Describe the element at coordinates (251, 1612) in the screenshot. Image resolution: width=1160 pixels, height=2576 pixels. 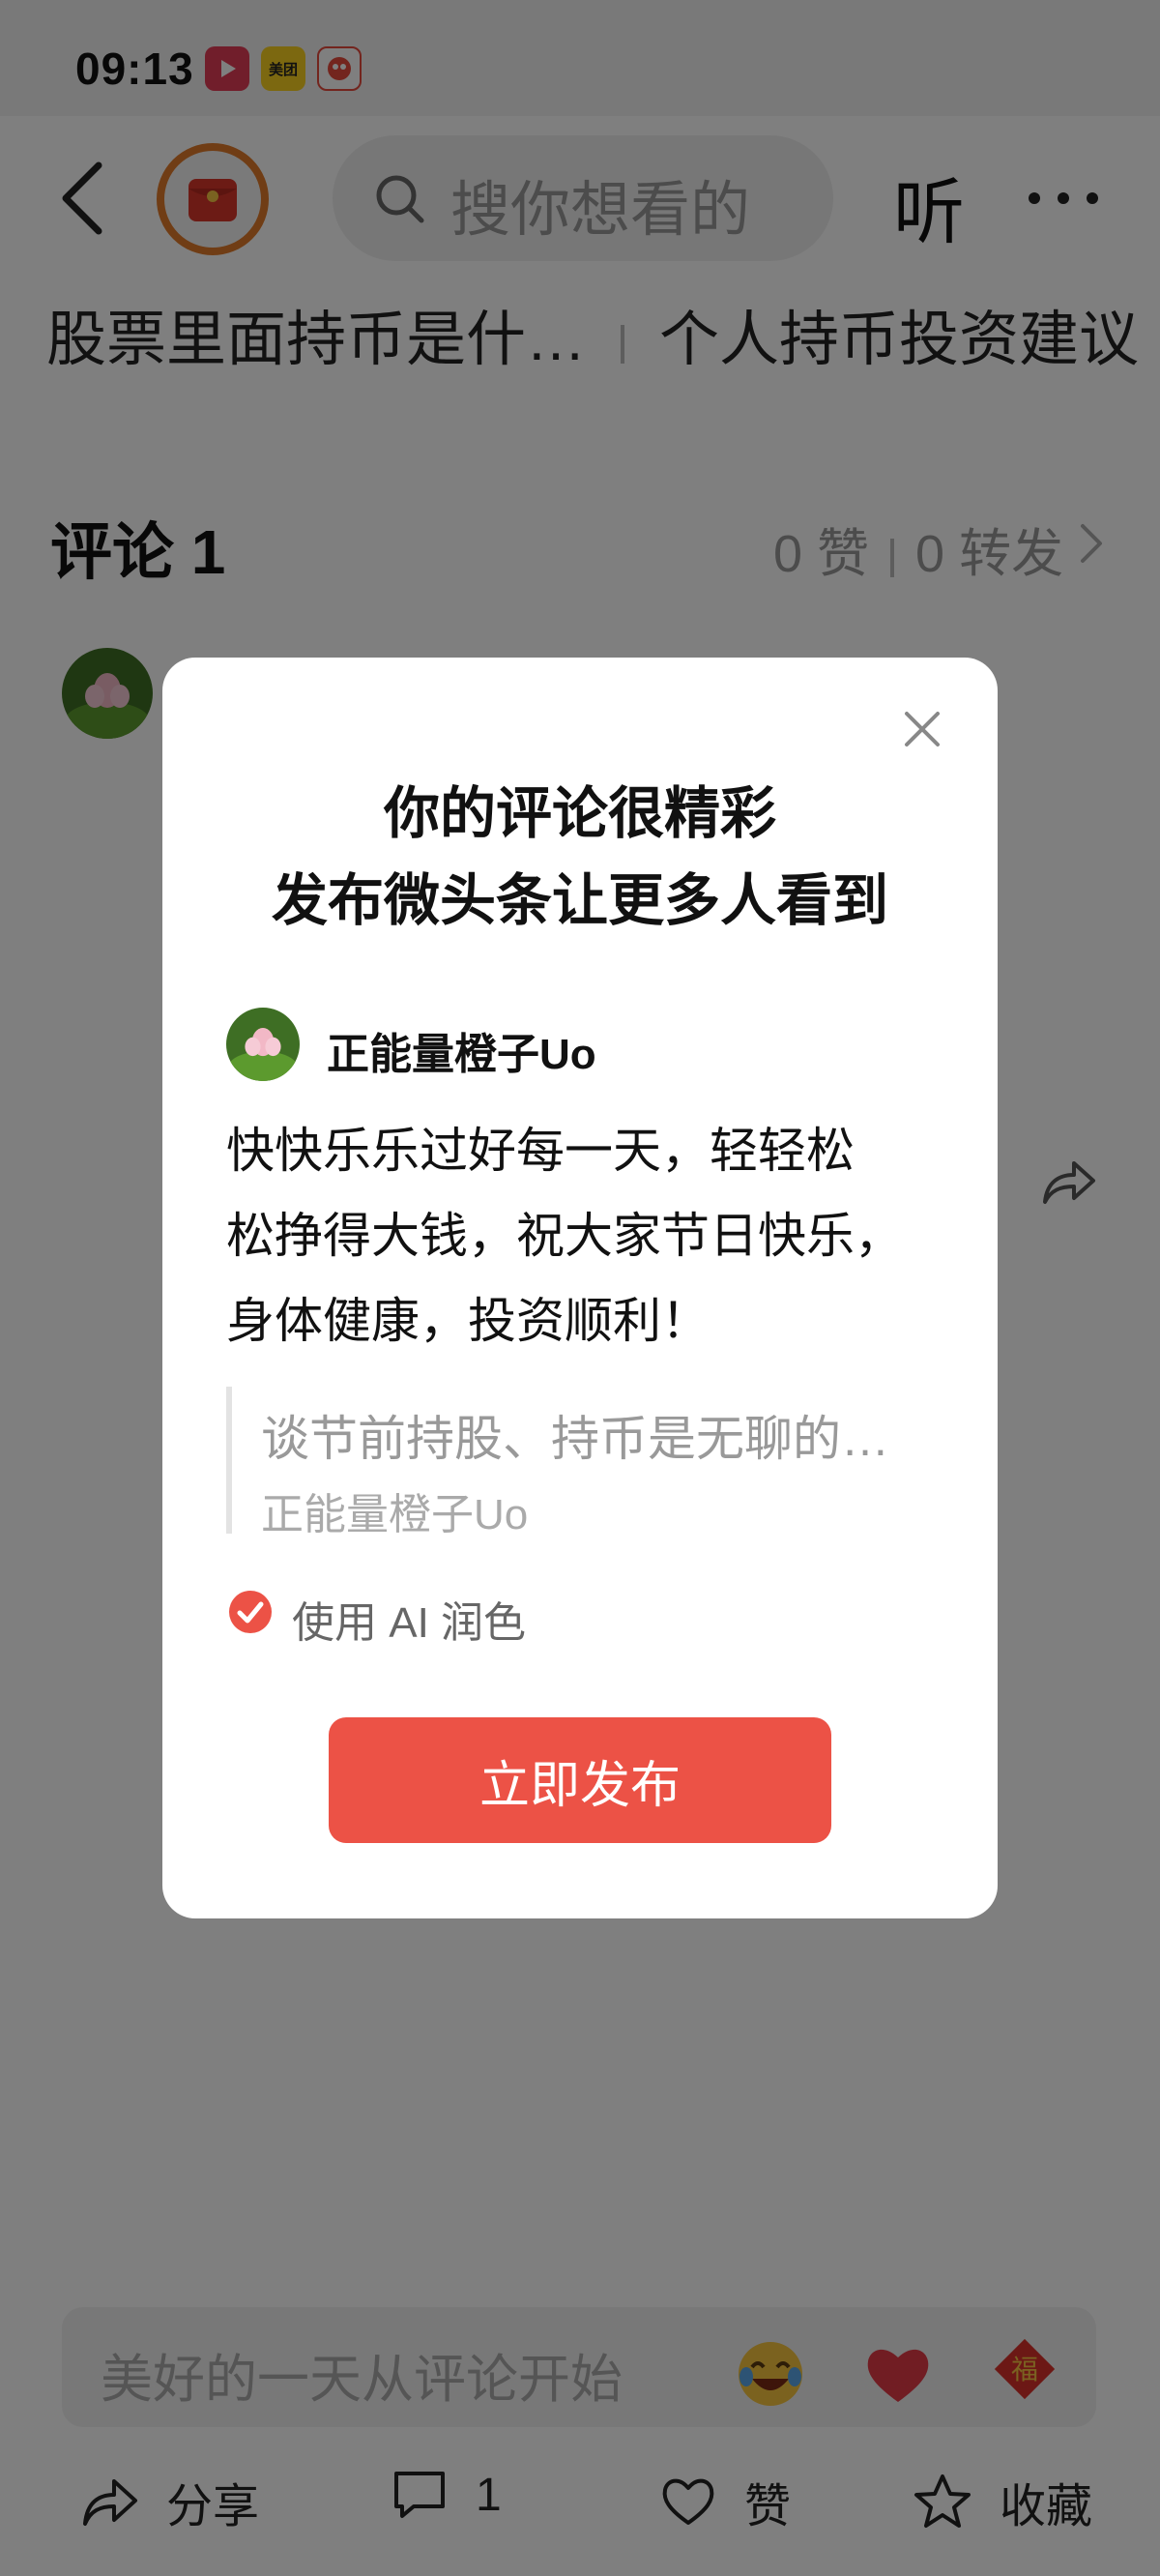
I see `checkbox-checked-icon` at that location.